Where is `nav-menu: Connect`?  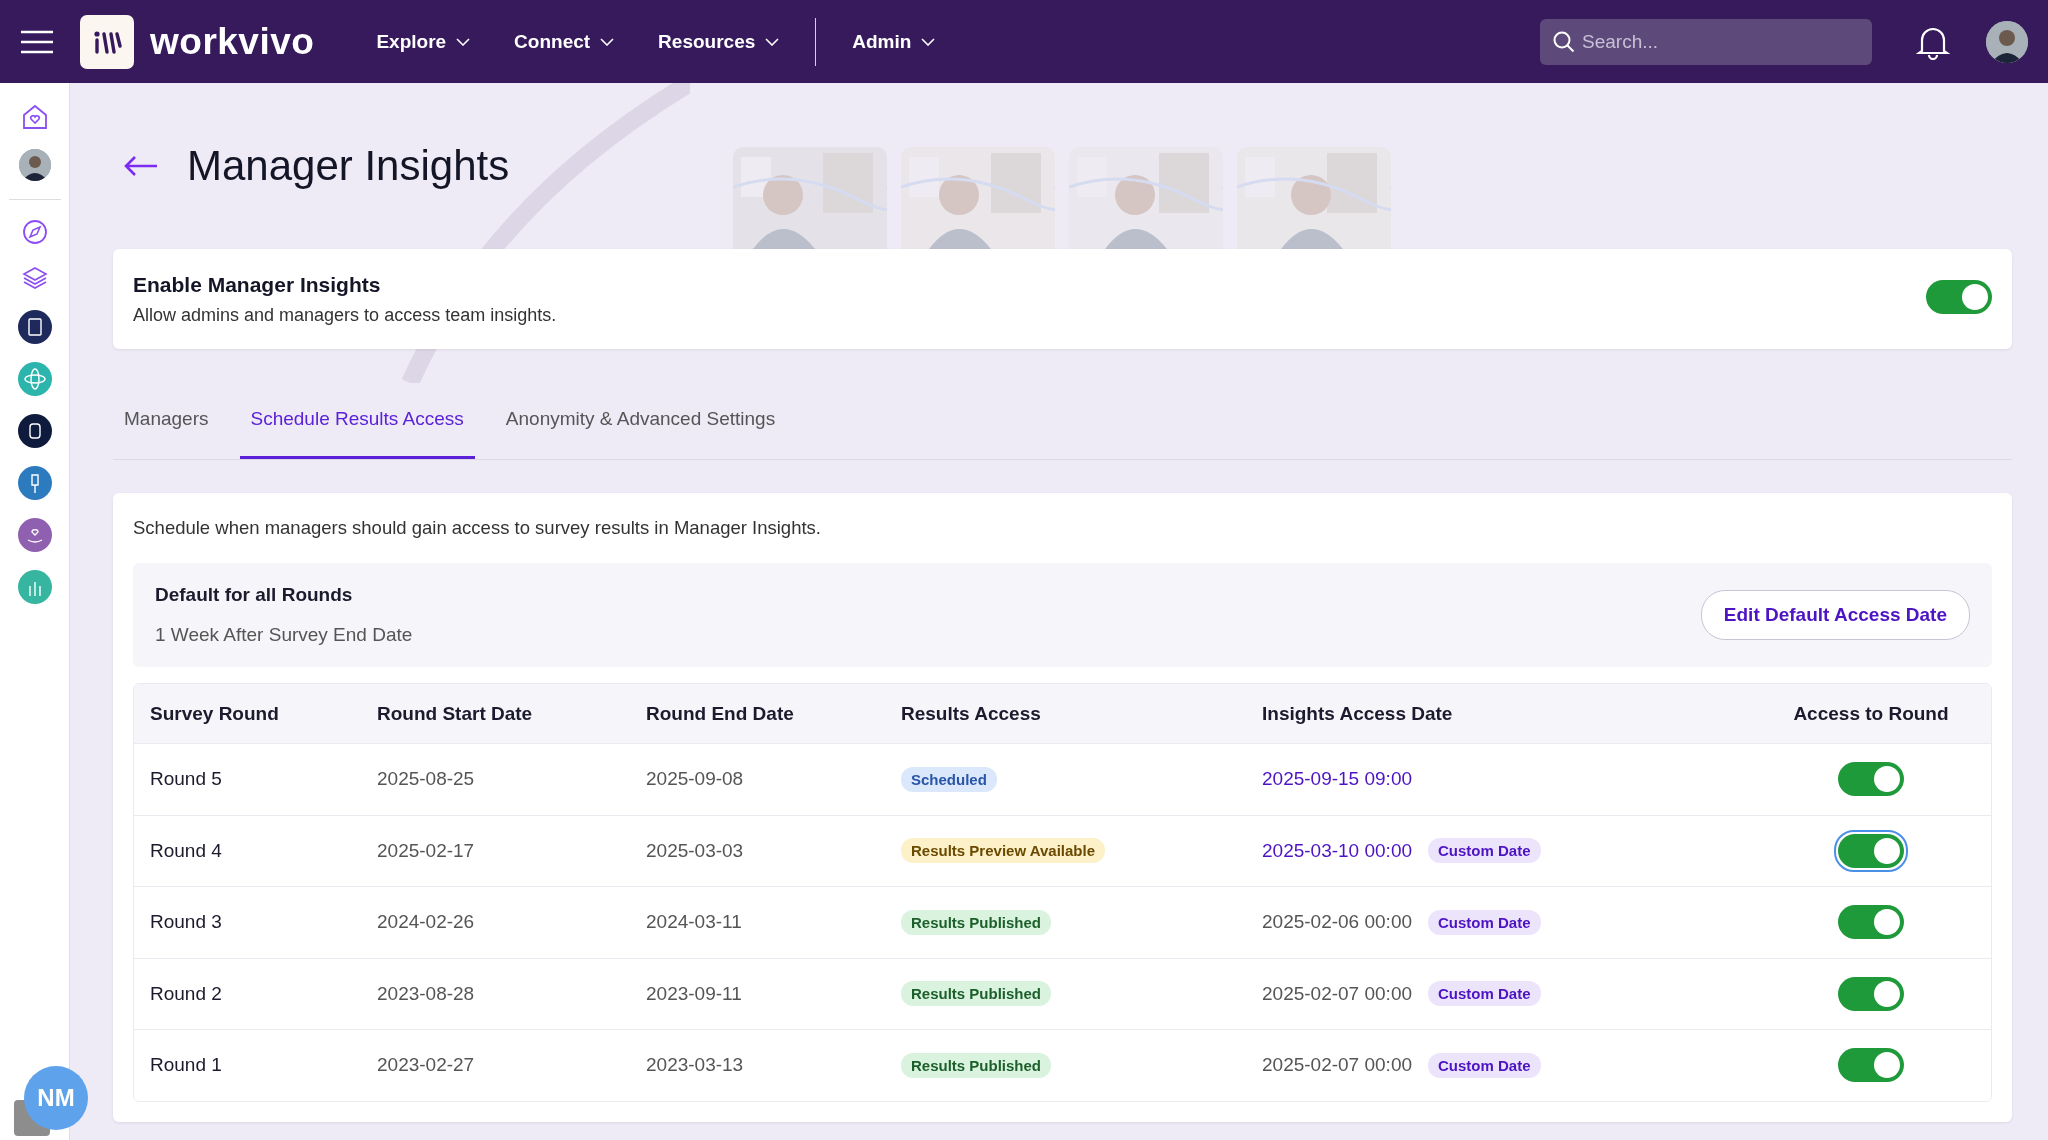
nav-menu: Connect is located at coordinates (564, 41).